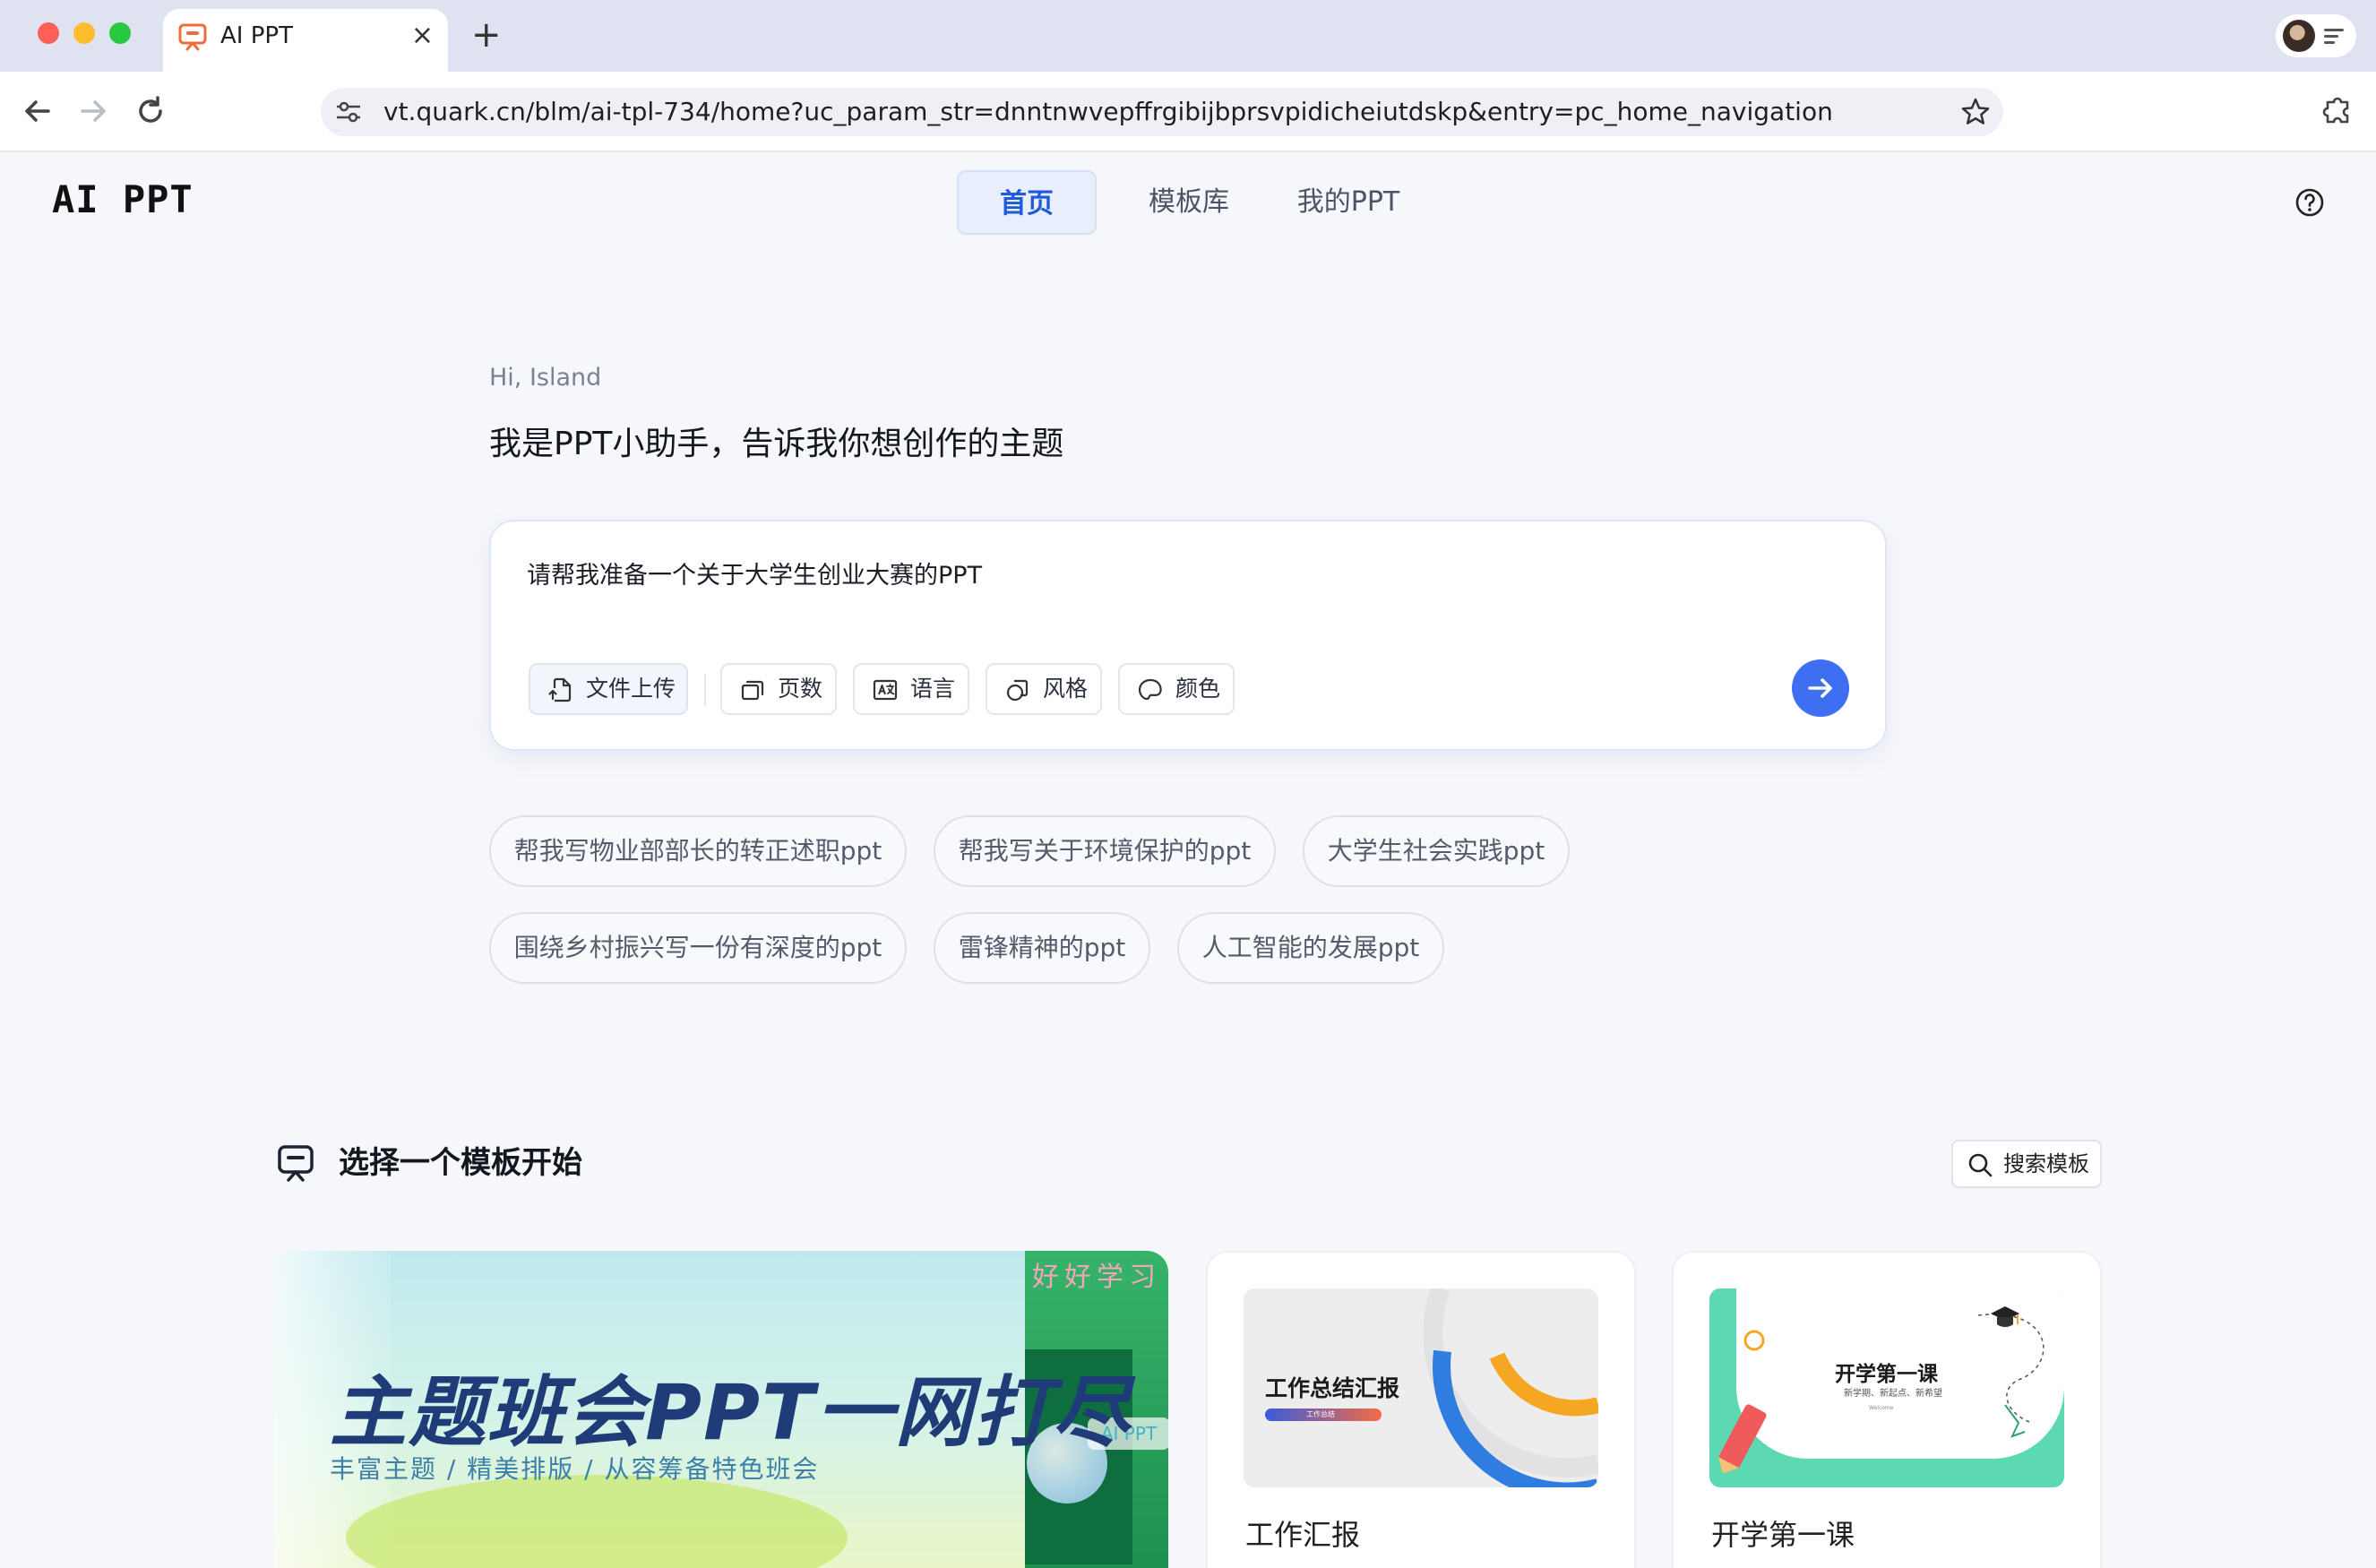 This screenshot has width=2376, height=1568. I want to click on template-card-work-report: 工作总结汇报 工作总结 工作汇报, so click(1421, 1410).